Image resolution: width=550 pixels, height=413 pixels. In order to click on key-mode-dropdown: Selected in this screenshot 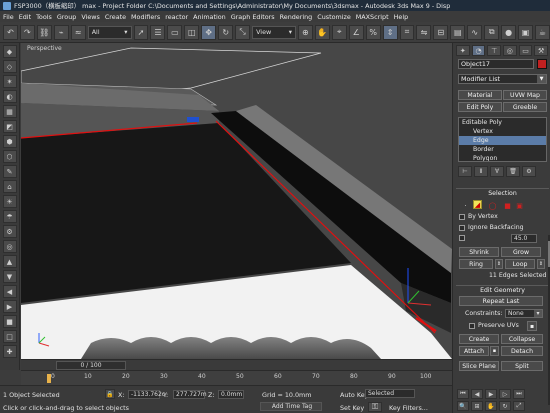, I will do `click(390, 393)`.